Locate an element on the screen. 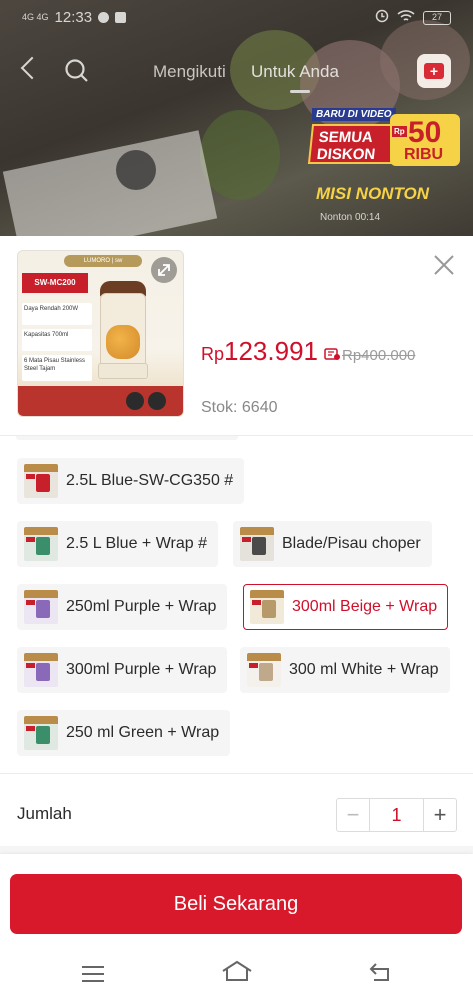 The height and width of the screenshot is (1000, 473). close-icon is located at coordinates (444, 265).